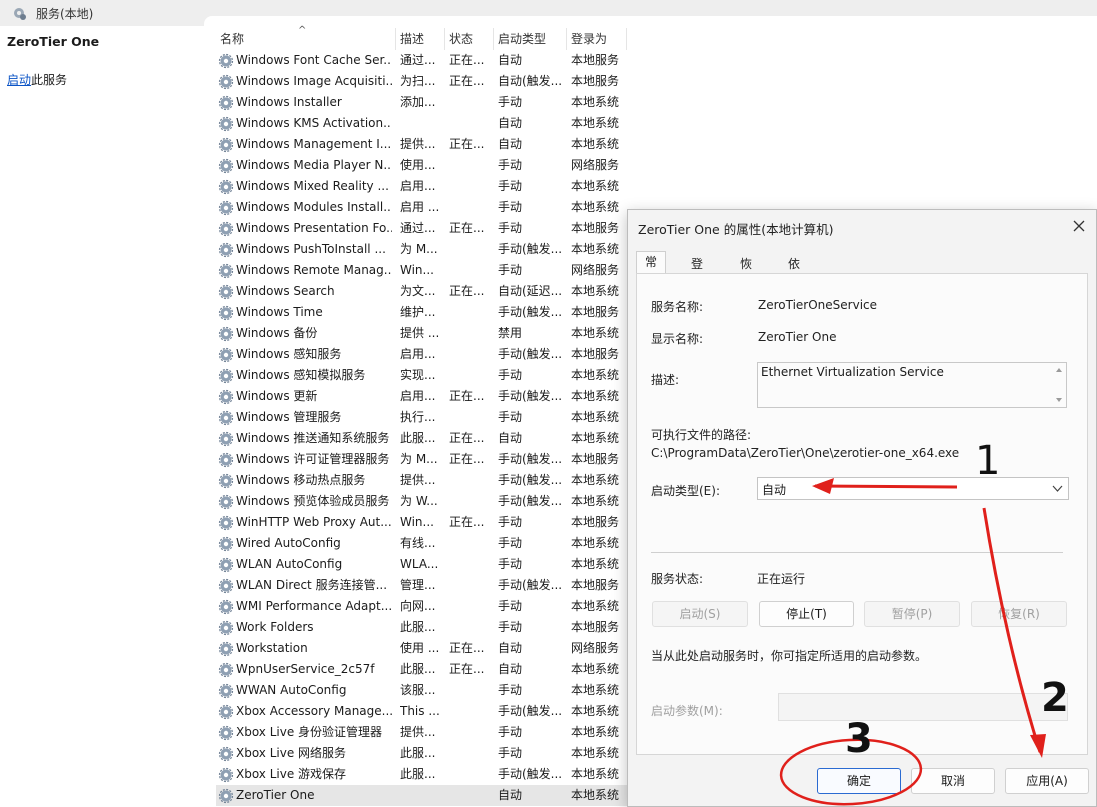 The height and width of the screenshot is (807, 1097). Describe the element at coordinates (953, 781) in the screenshot. I see `cancel-button: 取消` at that location.